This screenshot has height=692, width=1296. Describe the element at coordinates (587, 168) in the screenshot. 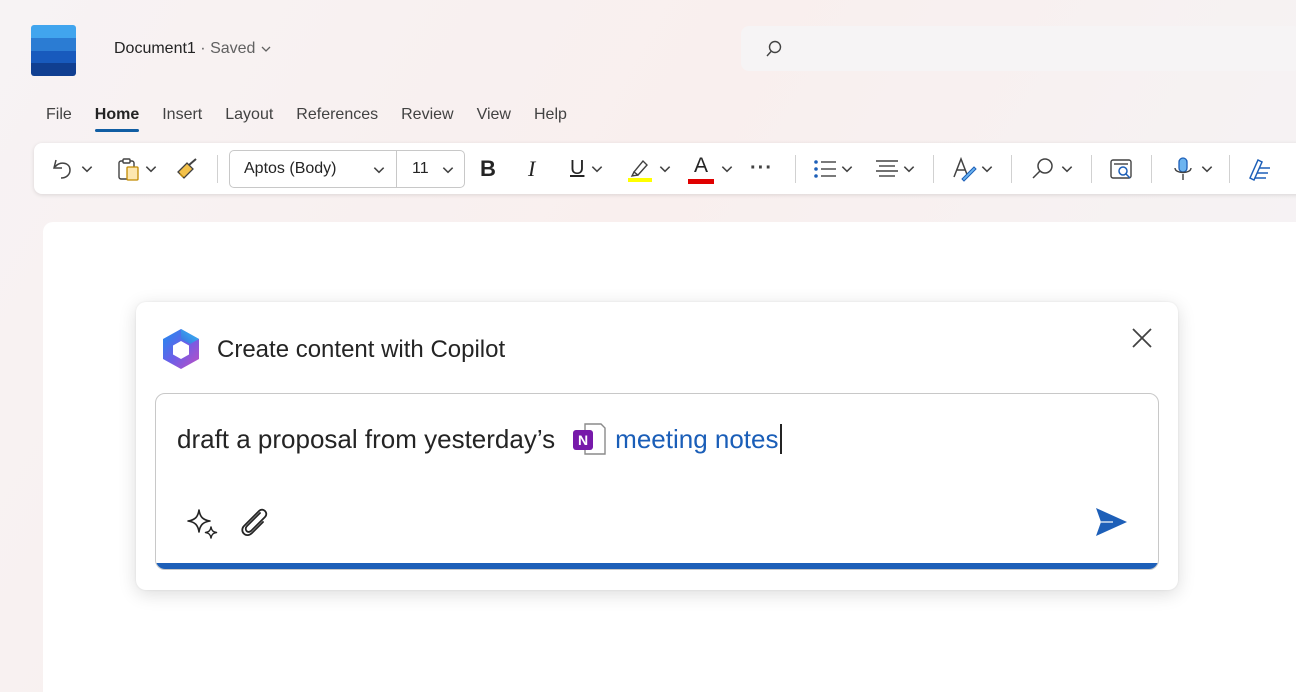

I see `underline-button: U` at that location.